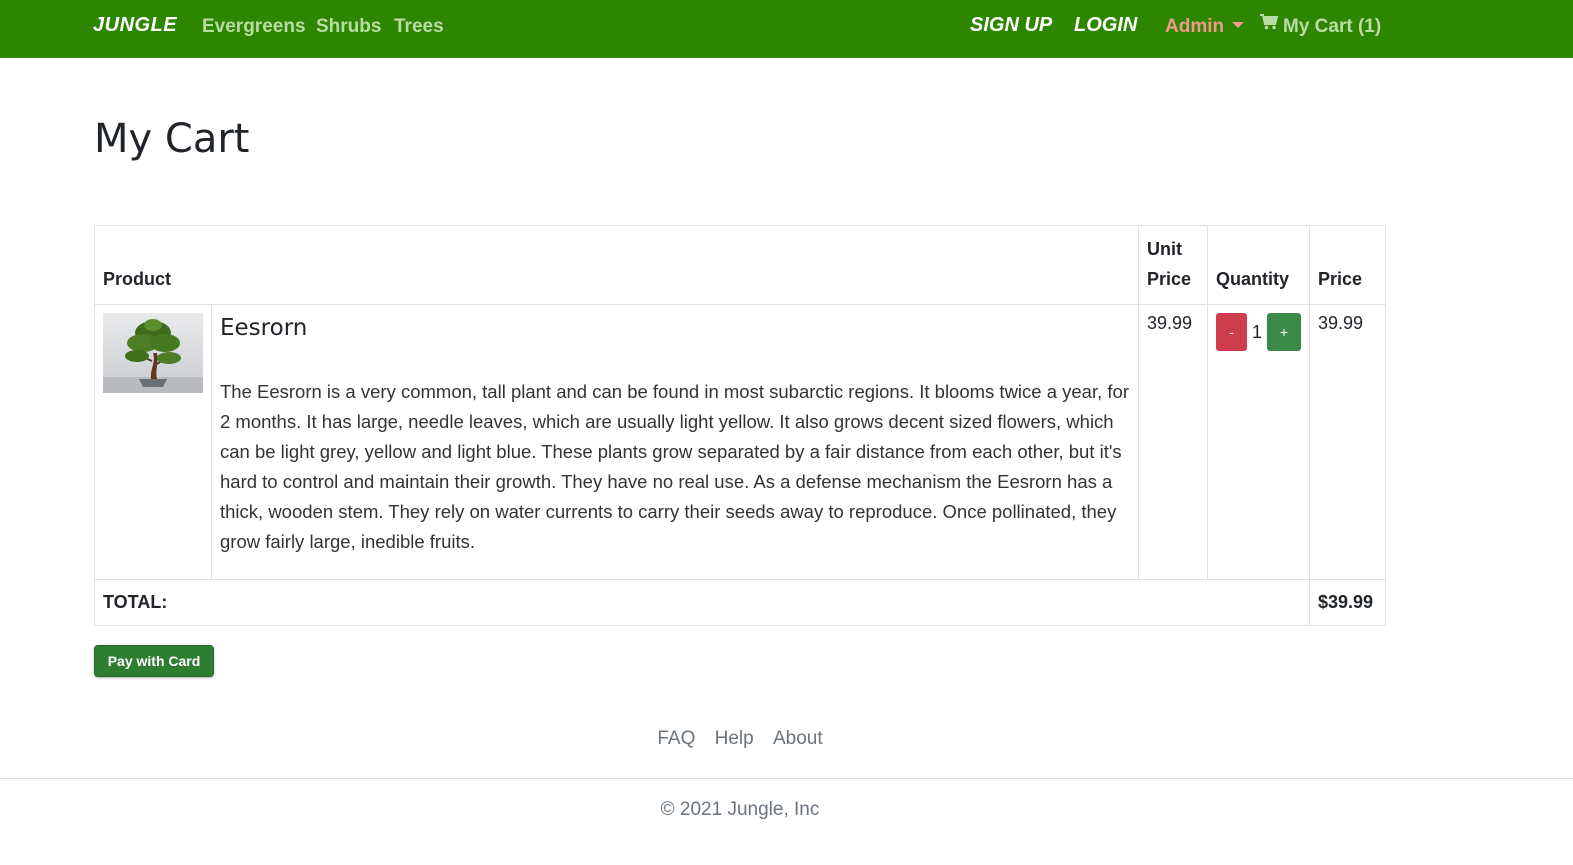 The image size is (1573, 865). I want to click on quantity-value: 1, so click(1256, 331).